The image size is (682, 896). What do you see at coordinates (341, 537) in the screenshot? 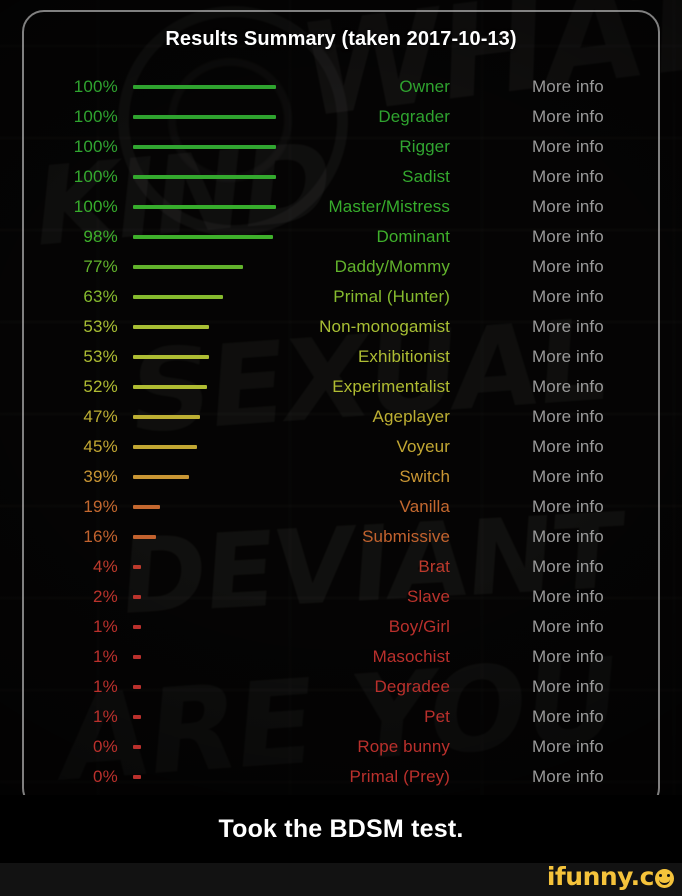
I see `table-row: 16% Submissive More info` at bounding box center [341, 537].